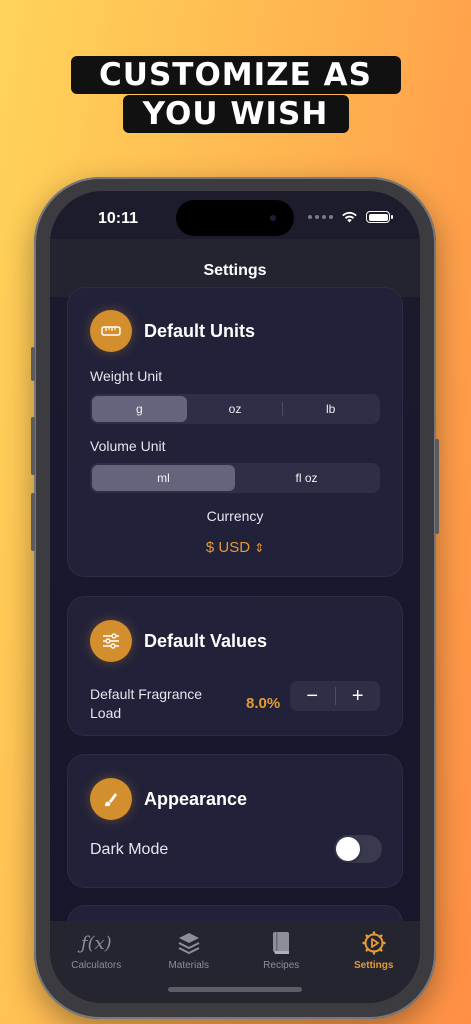 Image resolution: width=471 pixels, height=1024 pixels. I want to click on weight-unit-label: Weight Unit, so click(126, 376).